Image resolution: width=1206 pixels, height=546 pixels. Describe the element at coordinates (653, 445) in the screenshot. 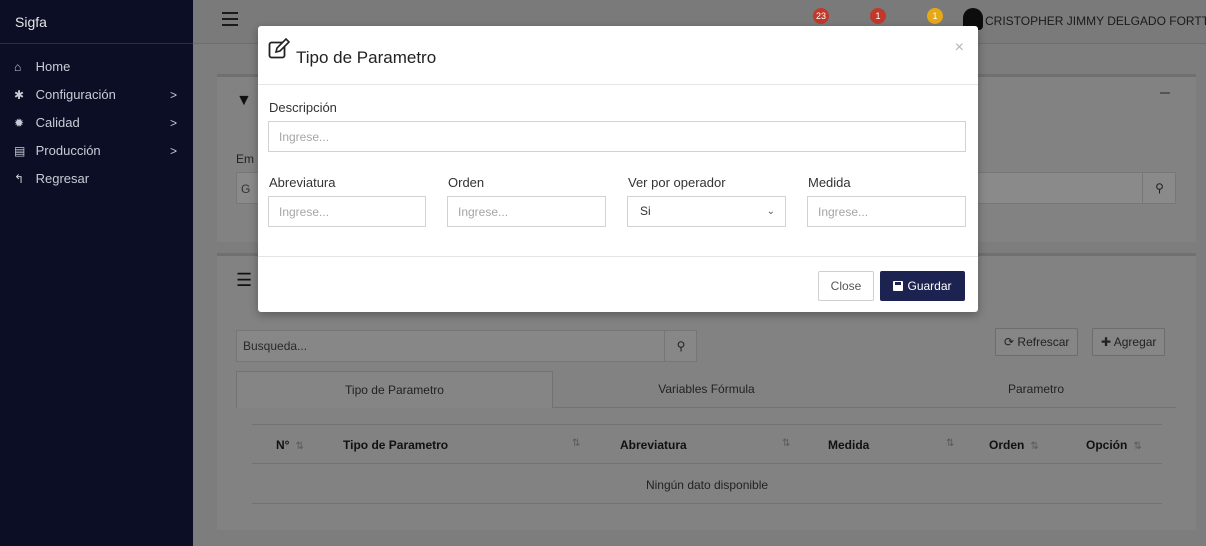

I see `column-header-abreviatura: Abreviatura` at that location.